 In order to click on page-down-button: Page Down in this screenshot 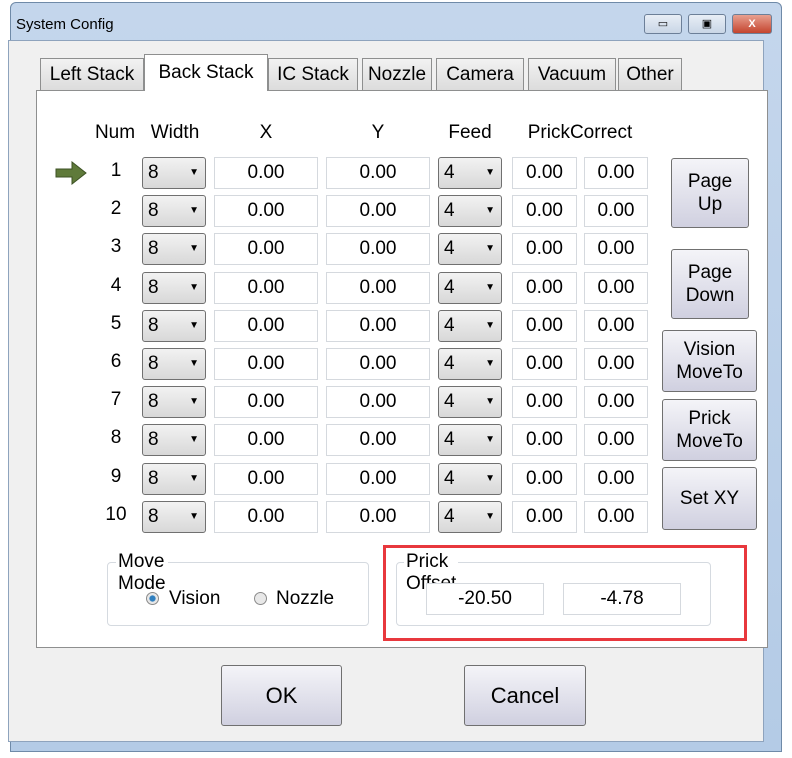, I will do `click(710, 284)`.